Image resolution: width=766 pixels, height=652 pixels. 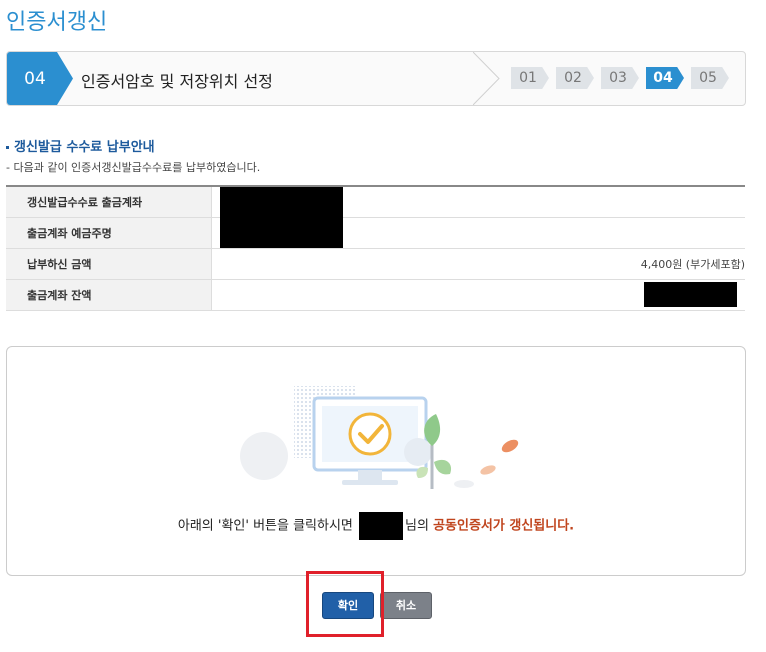 What do you see at coordinates (133, 167) in the screenshot?
I see `fee-section-description: - 다음과 같이 인증서갱신발급수수료를 납부하였습니다.` at bounding box center [133, 167].